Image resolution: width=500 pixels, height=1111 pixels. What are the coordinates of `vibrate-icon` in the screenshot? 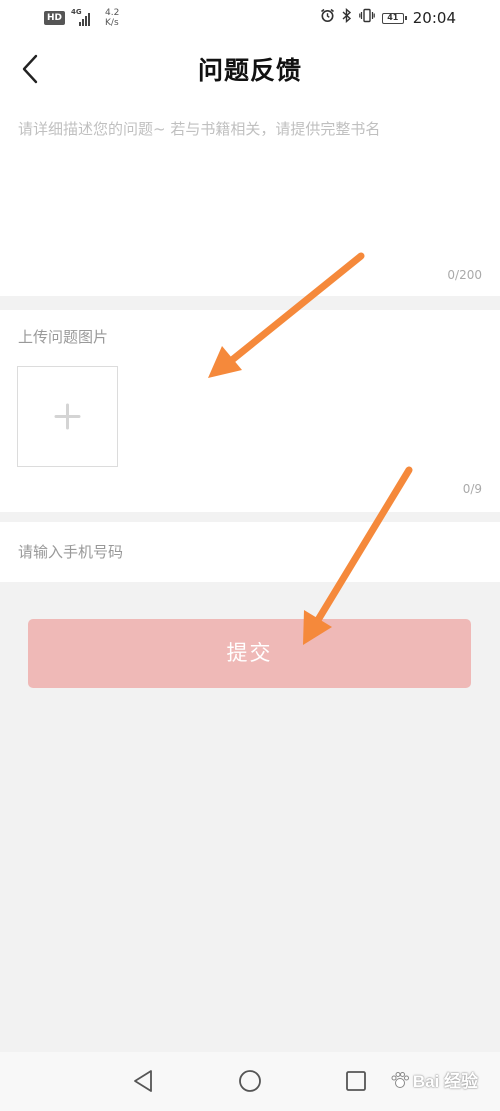 It's located at (366, 18).